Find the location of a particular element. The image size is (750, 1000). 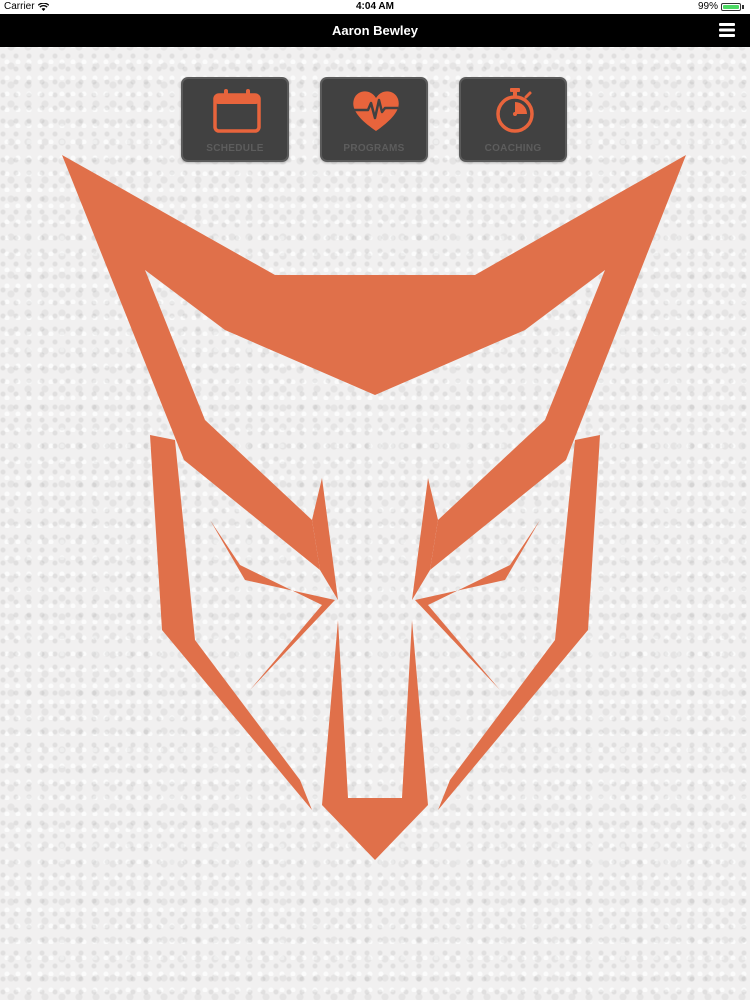

fox-logo-left-brow is located at coordinates (325, 539).